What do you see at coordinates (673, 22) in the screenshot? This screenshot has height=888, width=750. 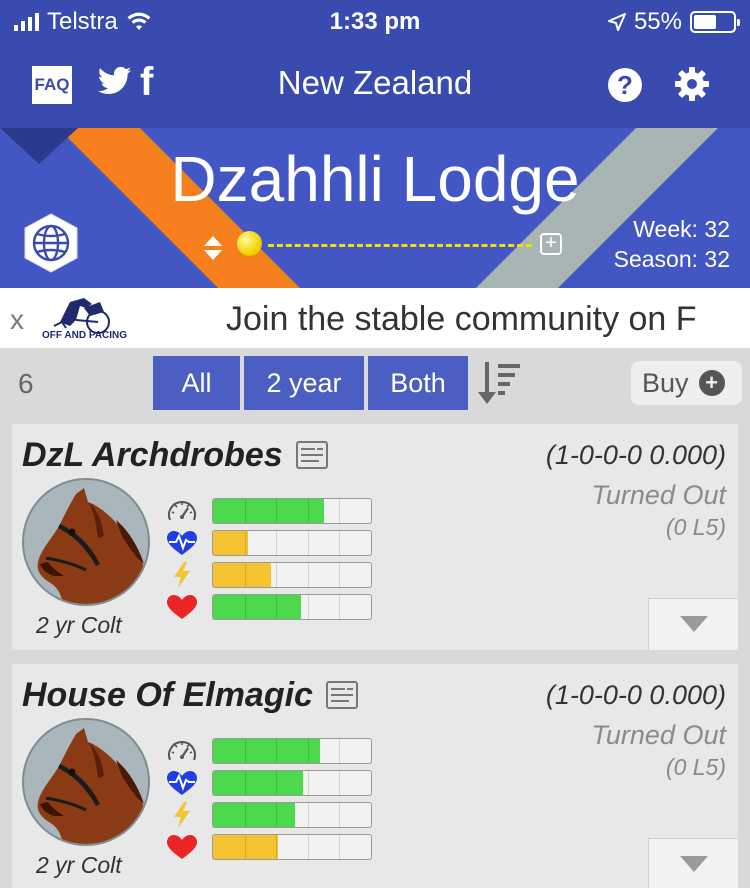 I see `status-right: 55%` at bounding box center [673, 22].